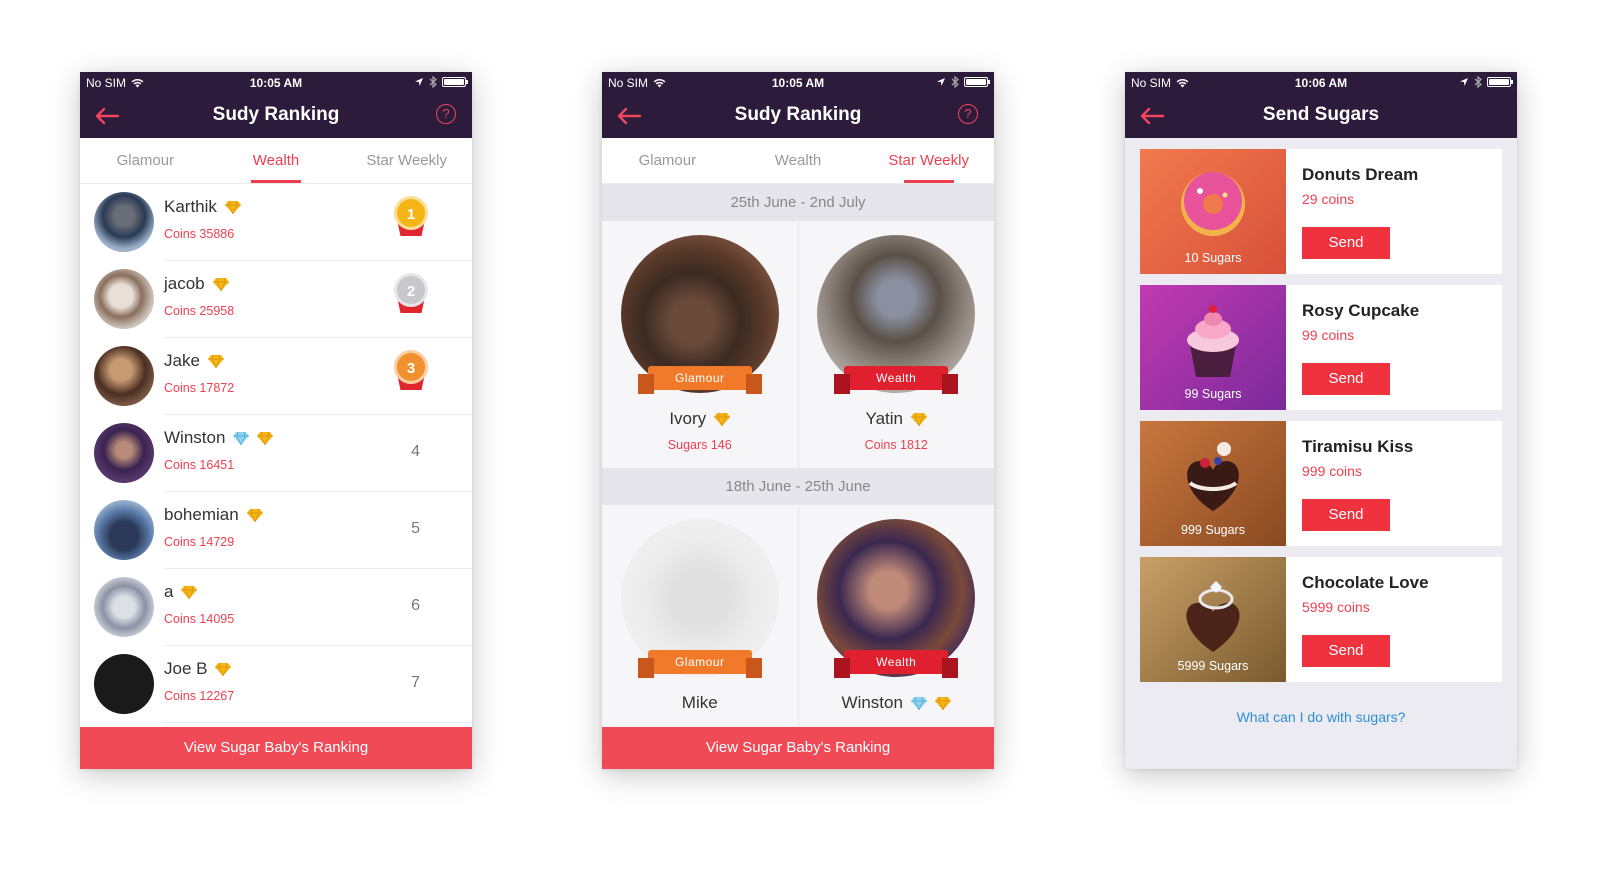  I want to click on gift-price: 29 coins, so click(1328, 199).